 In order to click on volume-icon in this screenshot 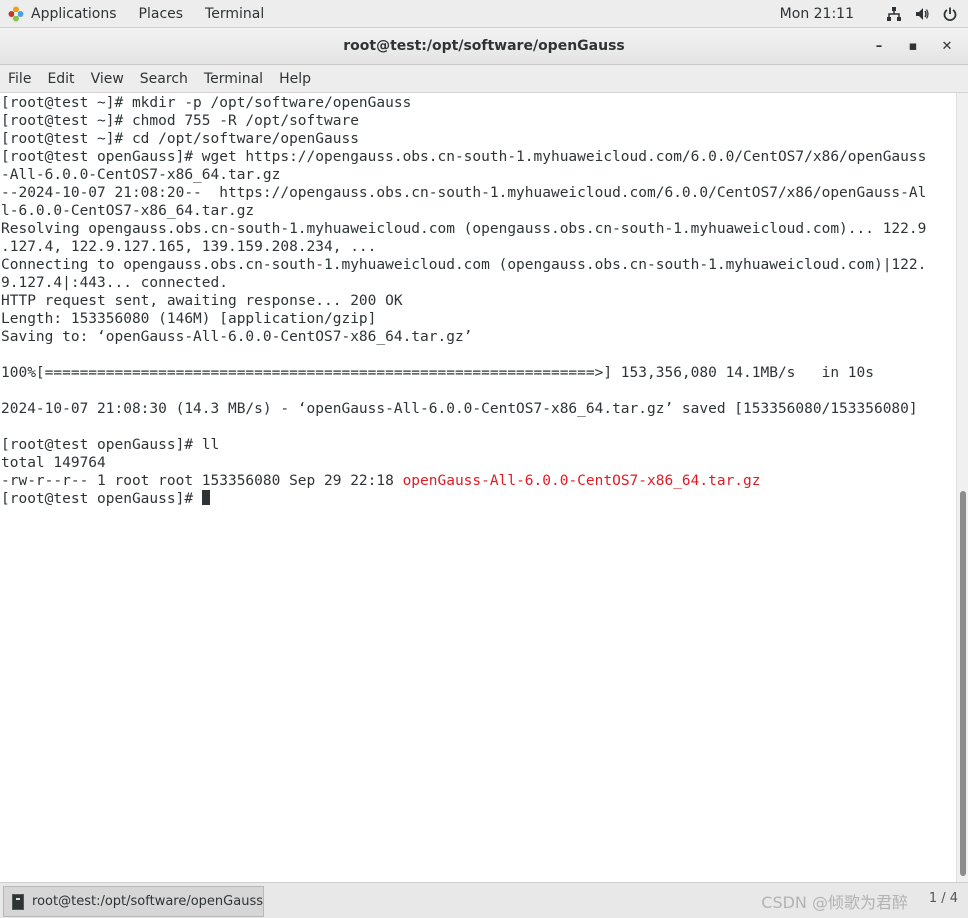, I will do `click(922, 14)`.